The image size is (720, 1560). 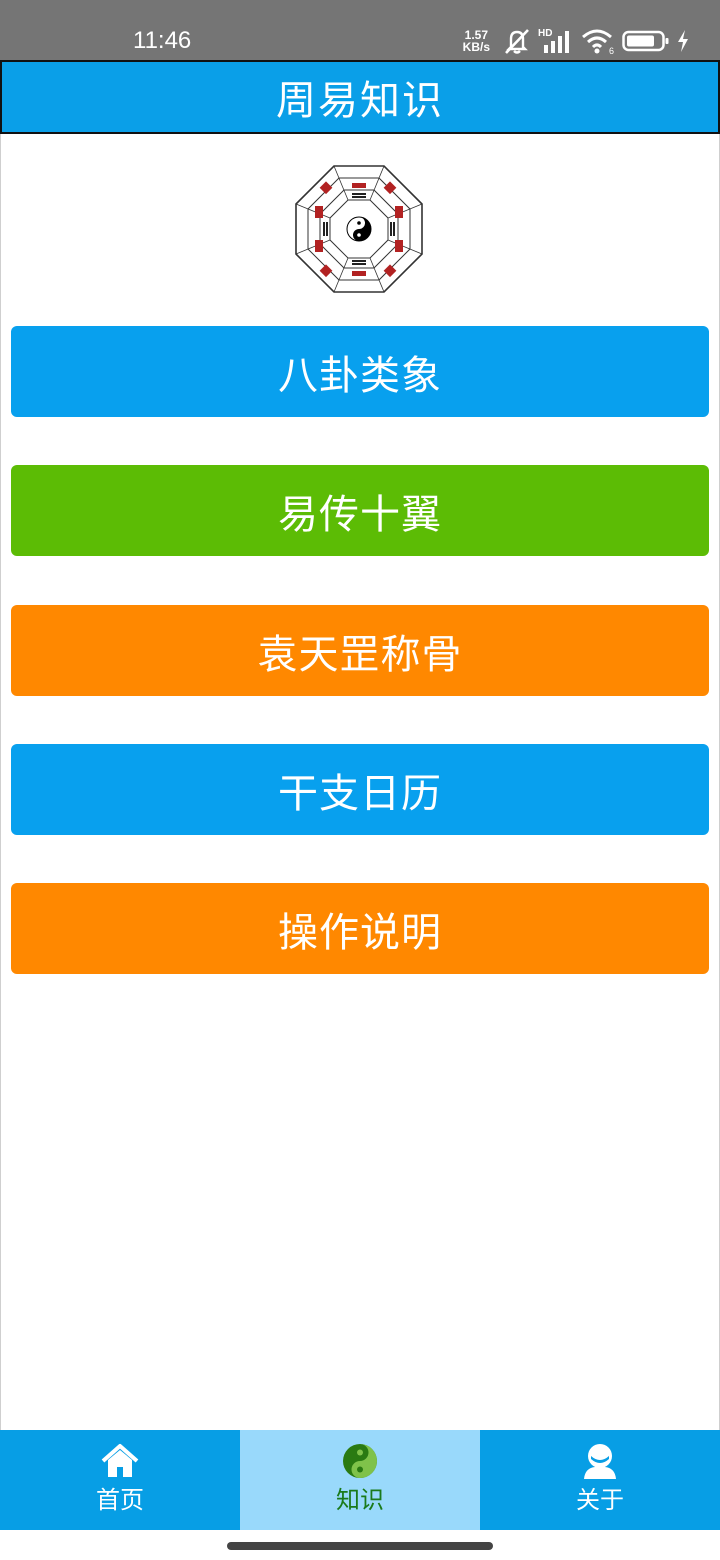 What do you see at coordinates (645, 41) in the screenshot?
I see `battery-icon` at bounding box center [645, 41].